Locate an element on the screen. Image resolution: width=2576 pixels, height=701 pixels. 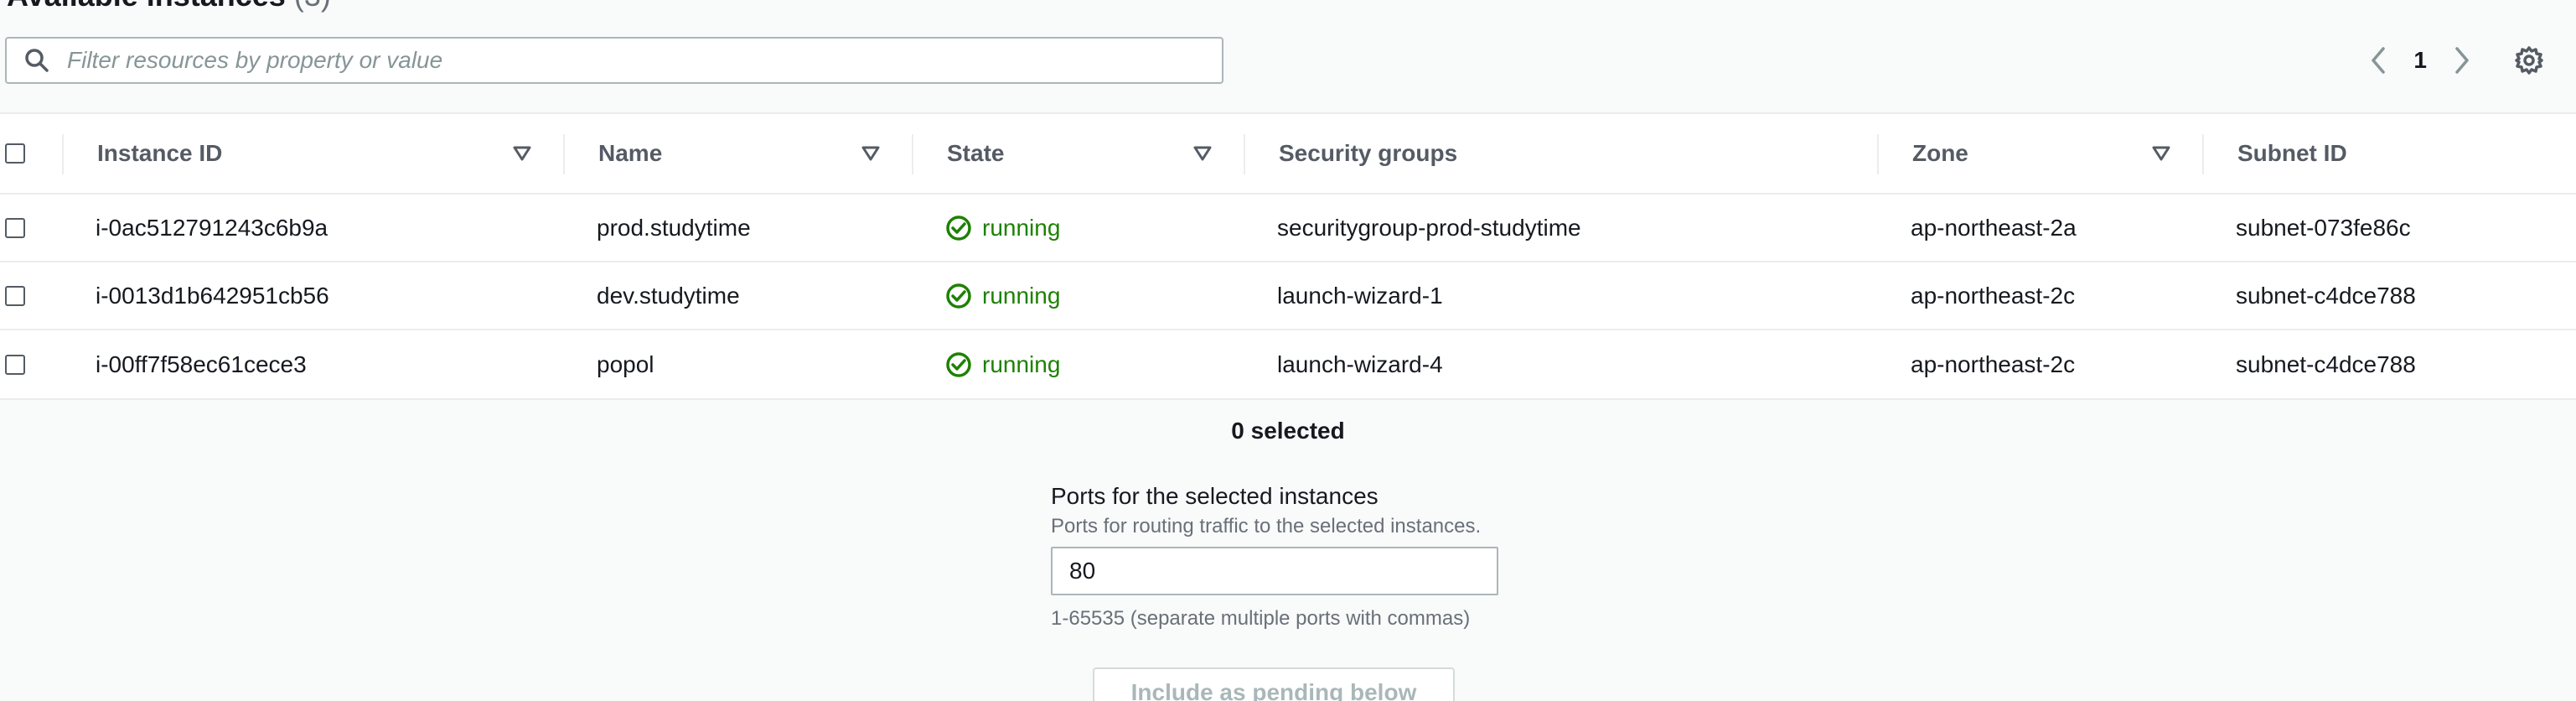
column-header-subnet-id: Subnet ID is located at coordinates (2292, 153).